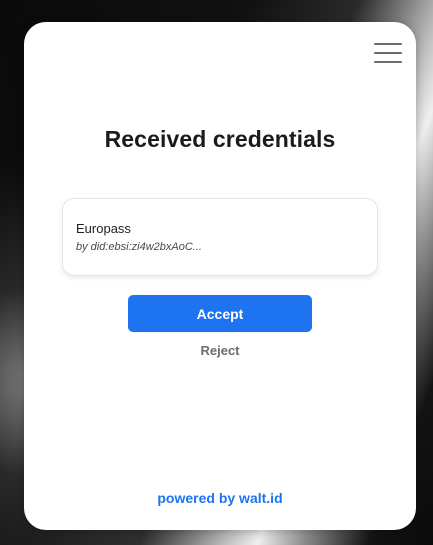 This screenshot has width=433, height=545. What do you see at coordinates (220, 139) in the screenshot?
I see `page-title: Received credentials` at bounding box center [220, 139].